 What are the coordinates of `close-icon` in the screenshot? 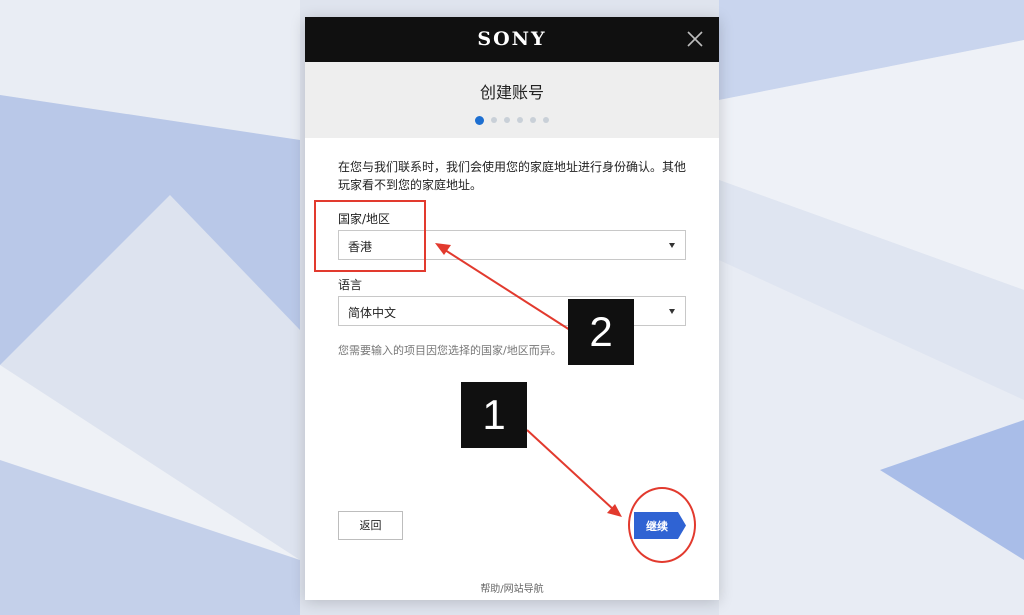 It's located at (695, 39).